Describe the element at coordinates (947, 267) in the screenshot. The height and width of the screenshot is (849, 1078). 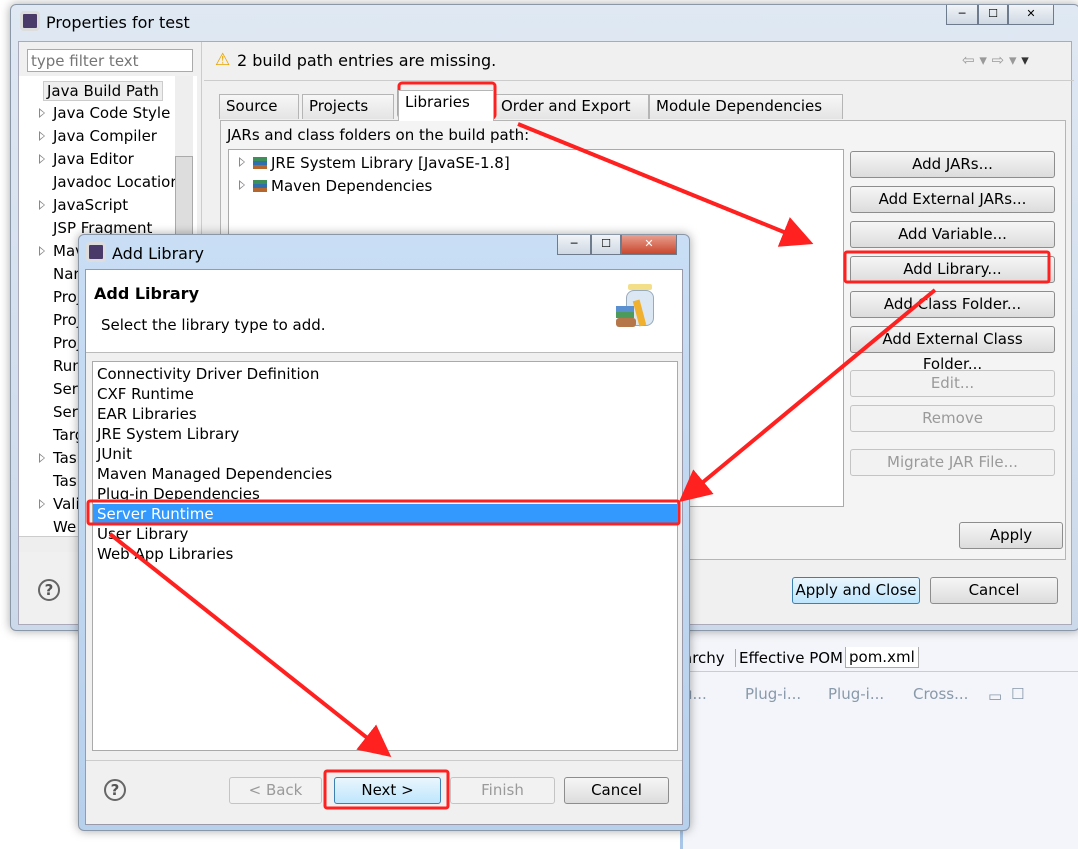
I see `highlight-add-library` at that location.